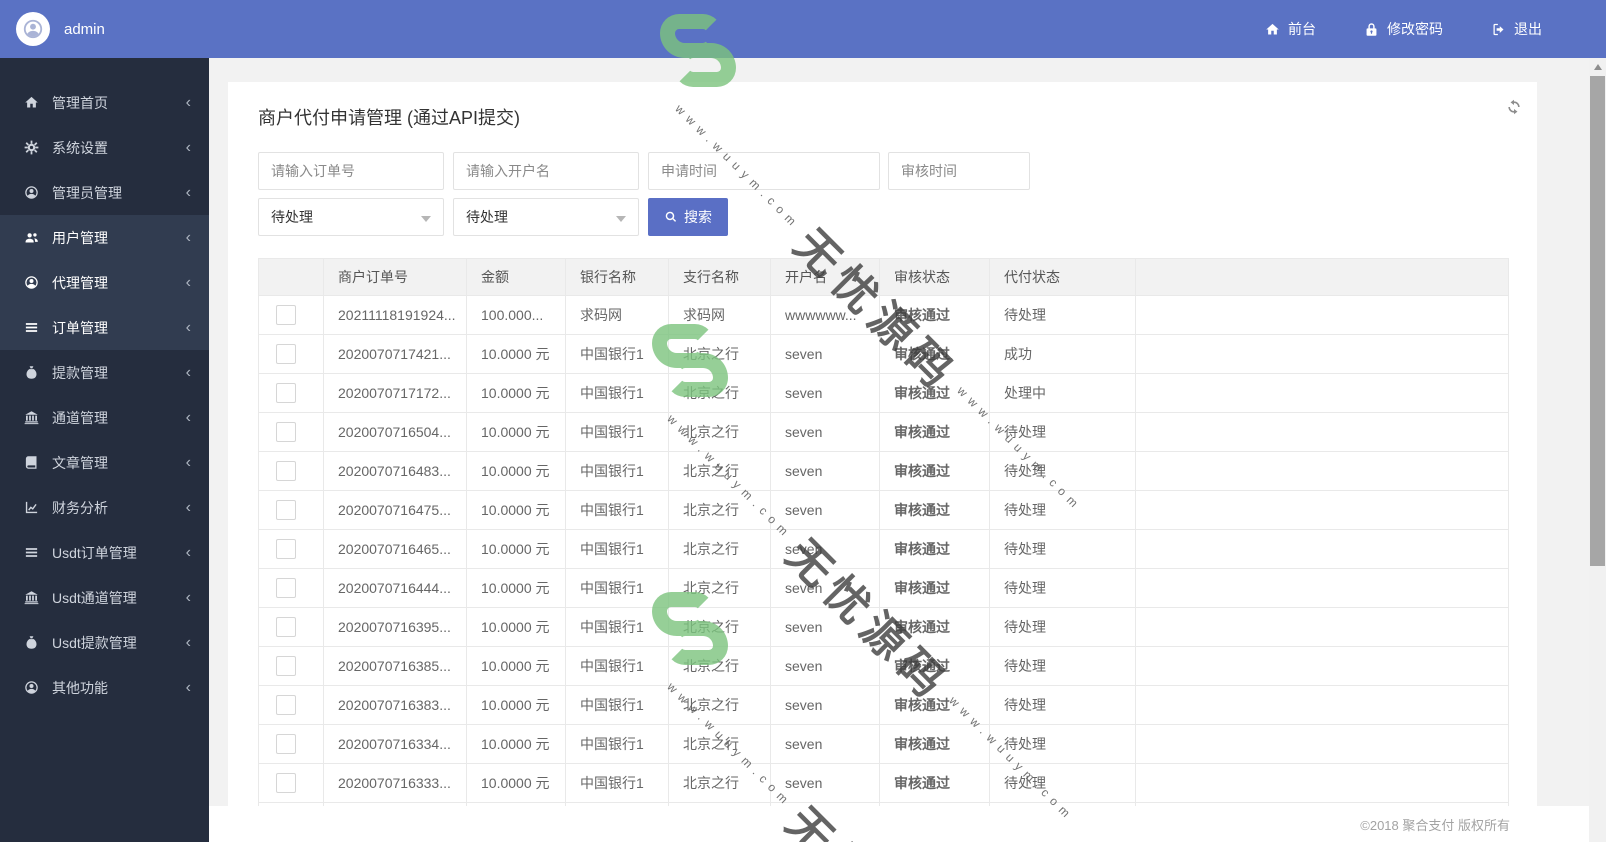 The width and height of the screenshot is (1606, 842). I want to click on column-header: 银行名称, so click(617, 277).